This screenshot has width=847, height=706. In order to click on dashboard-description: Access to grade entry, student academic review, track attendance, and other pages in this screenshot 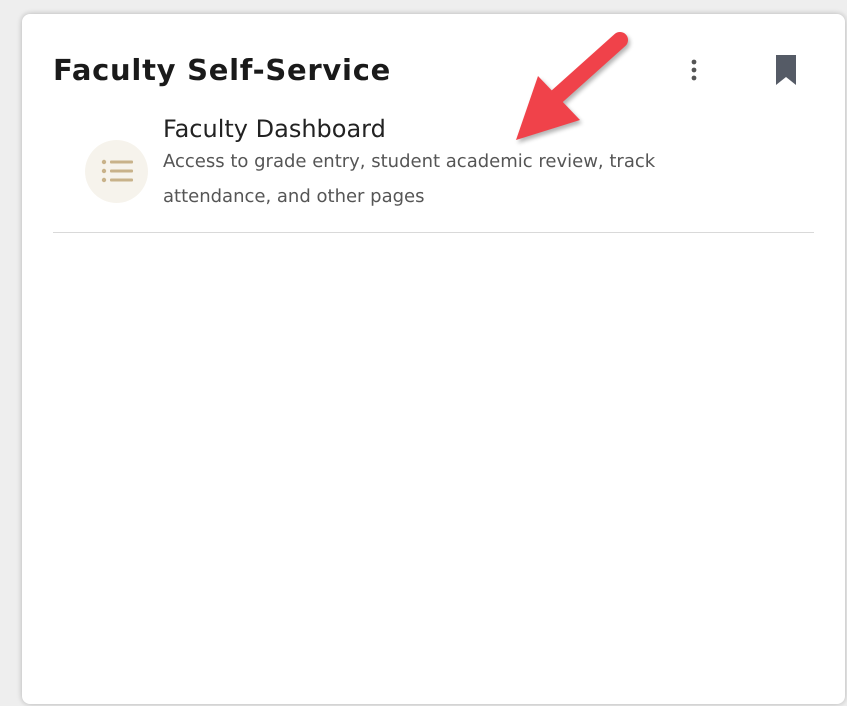, I will do `click(409, 180)`.